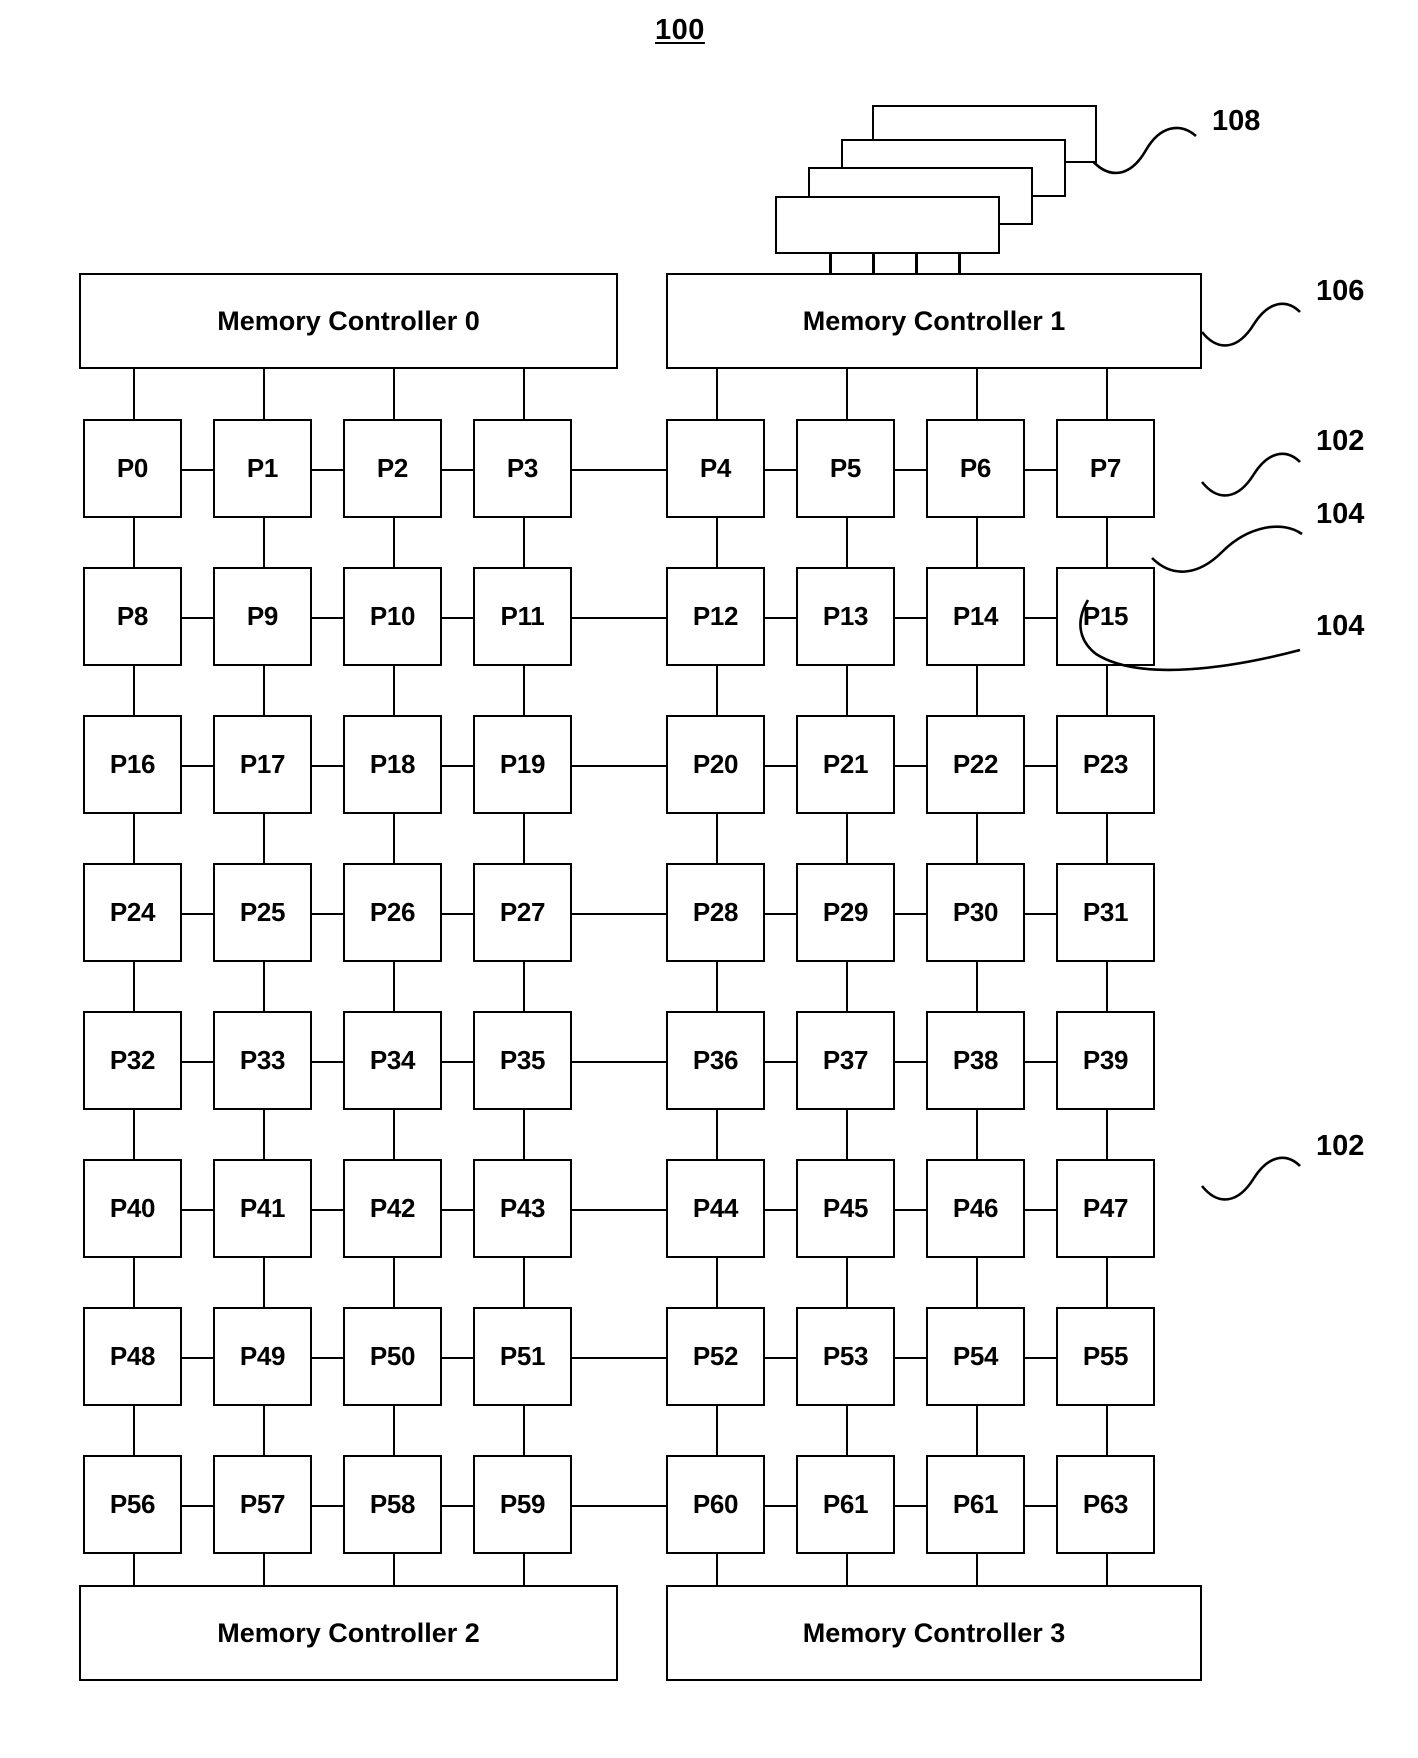 Image resolution: width=1418 pixels, height=1758 pixels. Describe the element at coordinates (1340, 1146) in the screenshot. I see `reference-numeral-102-p47: 102` at that location.